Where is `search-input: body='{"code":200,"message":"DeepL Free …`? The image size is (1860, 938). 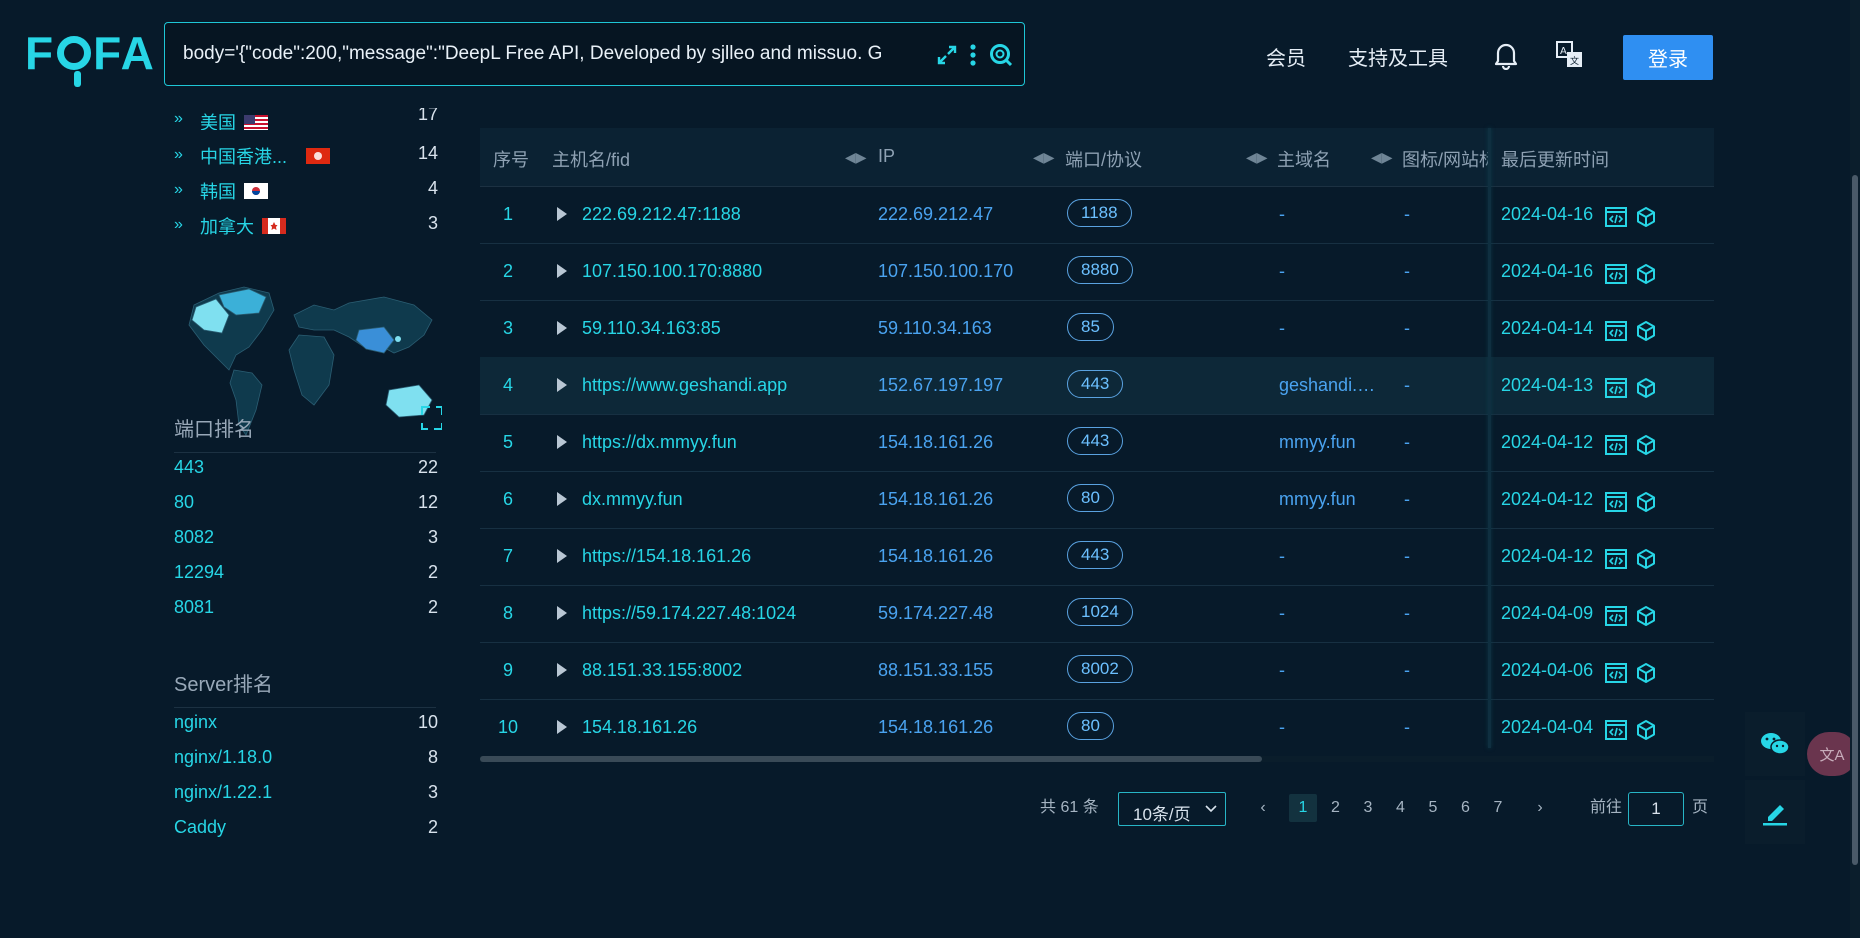
search-input: body='{"code":200,"message":"DeepL Free … is located at coordinates (552, 55).